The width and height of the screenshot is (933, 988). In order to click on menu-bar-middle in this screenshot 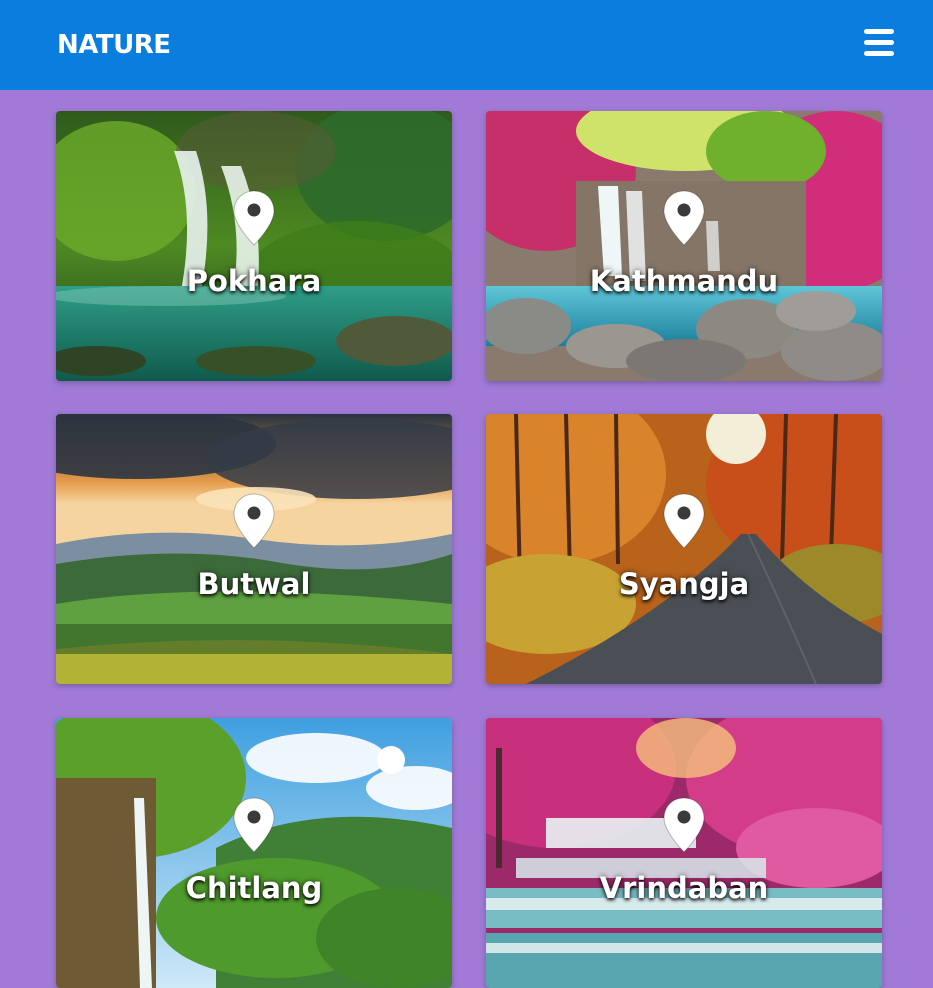, I will do `click(879, 42)`.